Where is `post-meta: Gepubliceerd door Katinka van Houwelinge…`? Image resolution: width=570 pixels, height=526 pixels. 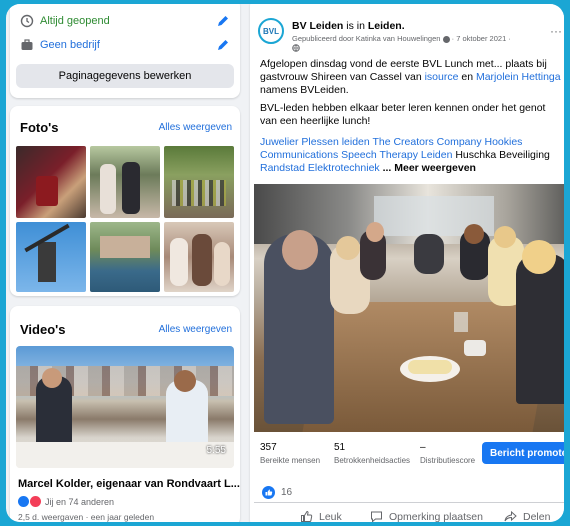
post-meta: Gepubliceerd door Katinka van Houwelinge… is located at coordinates (401, 38).